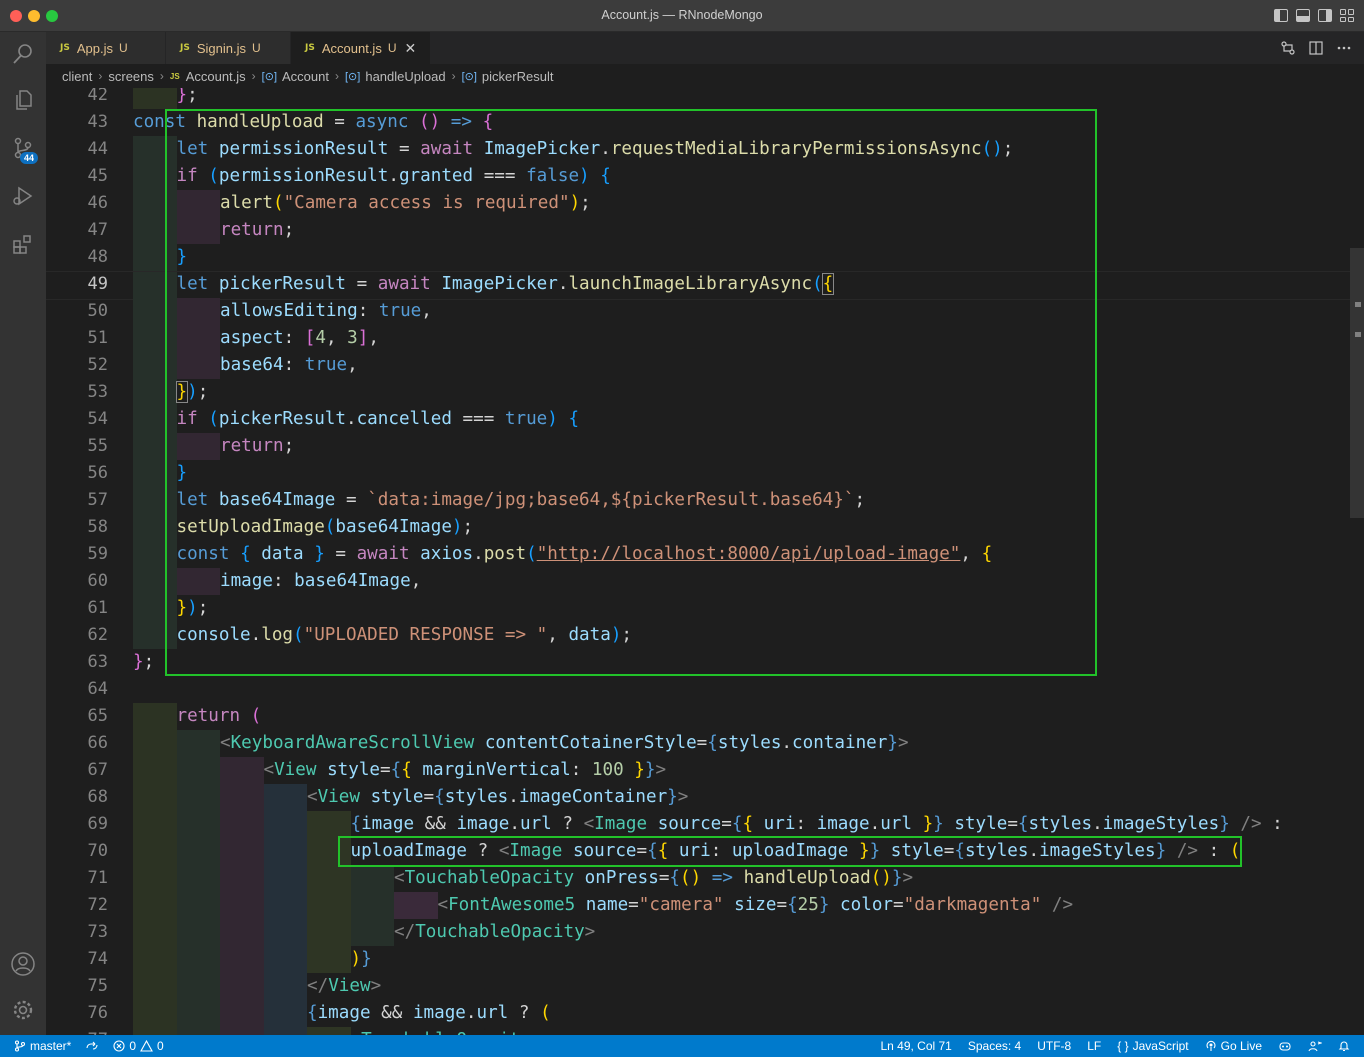 This screenshot has height=1057, width=1364. Describe the element at coordinates (1211, 1045) in the screenshot. I see `broadcast-icon` at that location.